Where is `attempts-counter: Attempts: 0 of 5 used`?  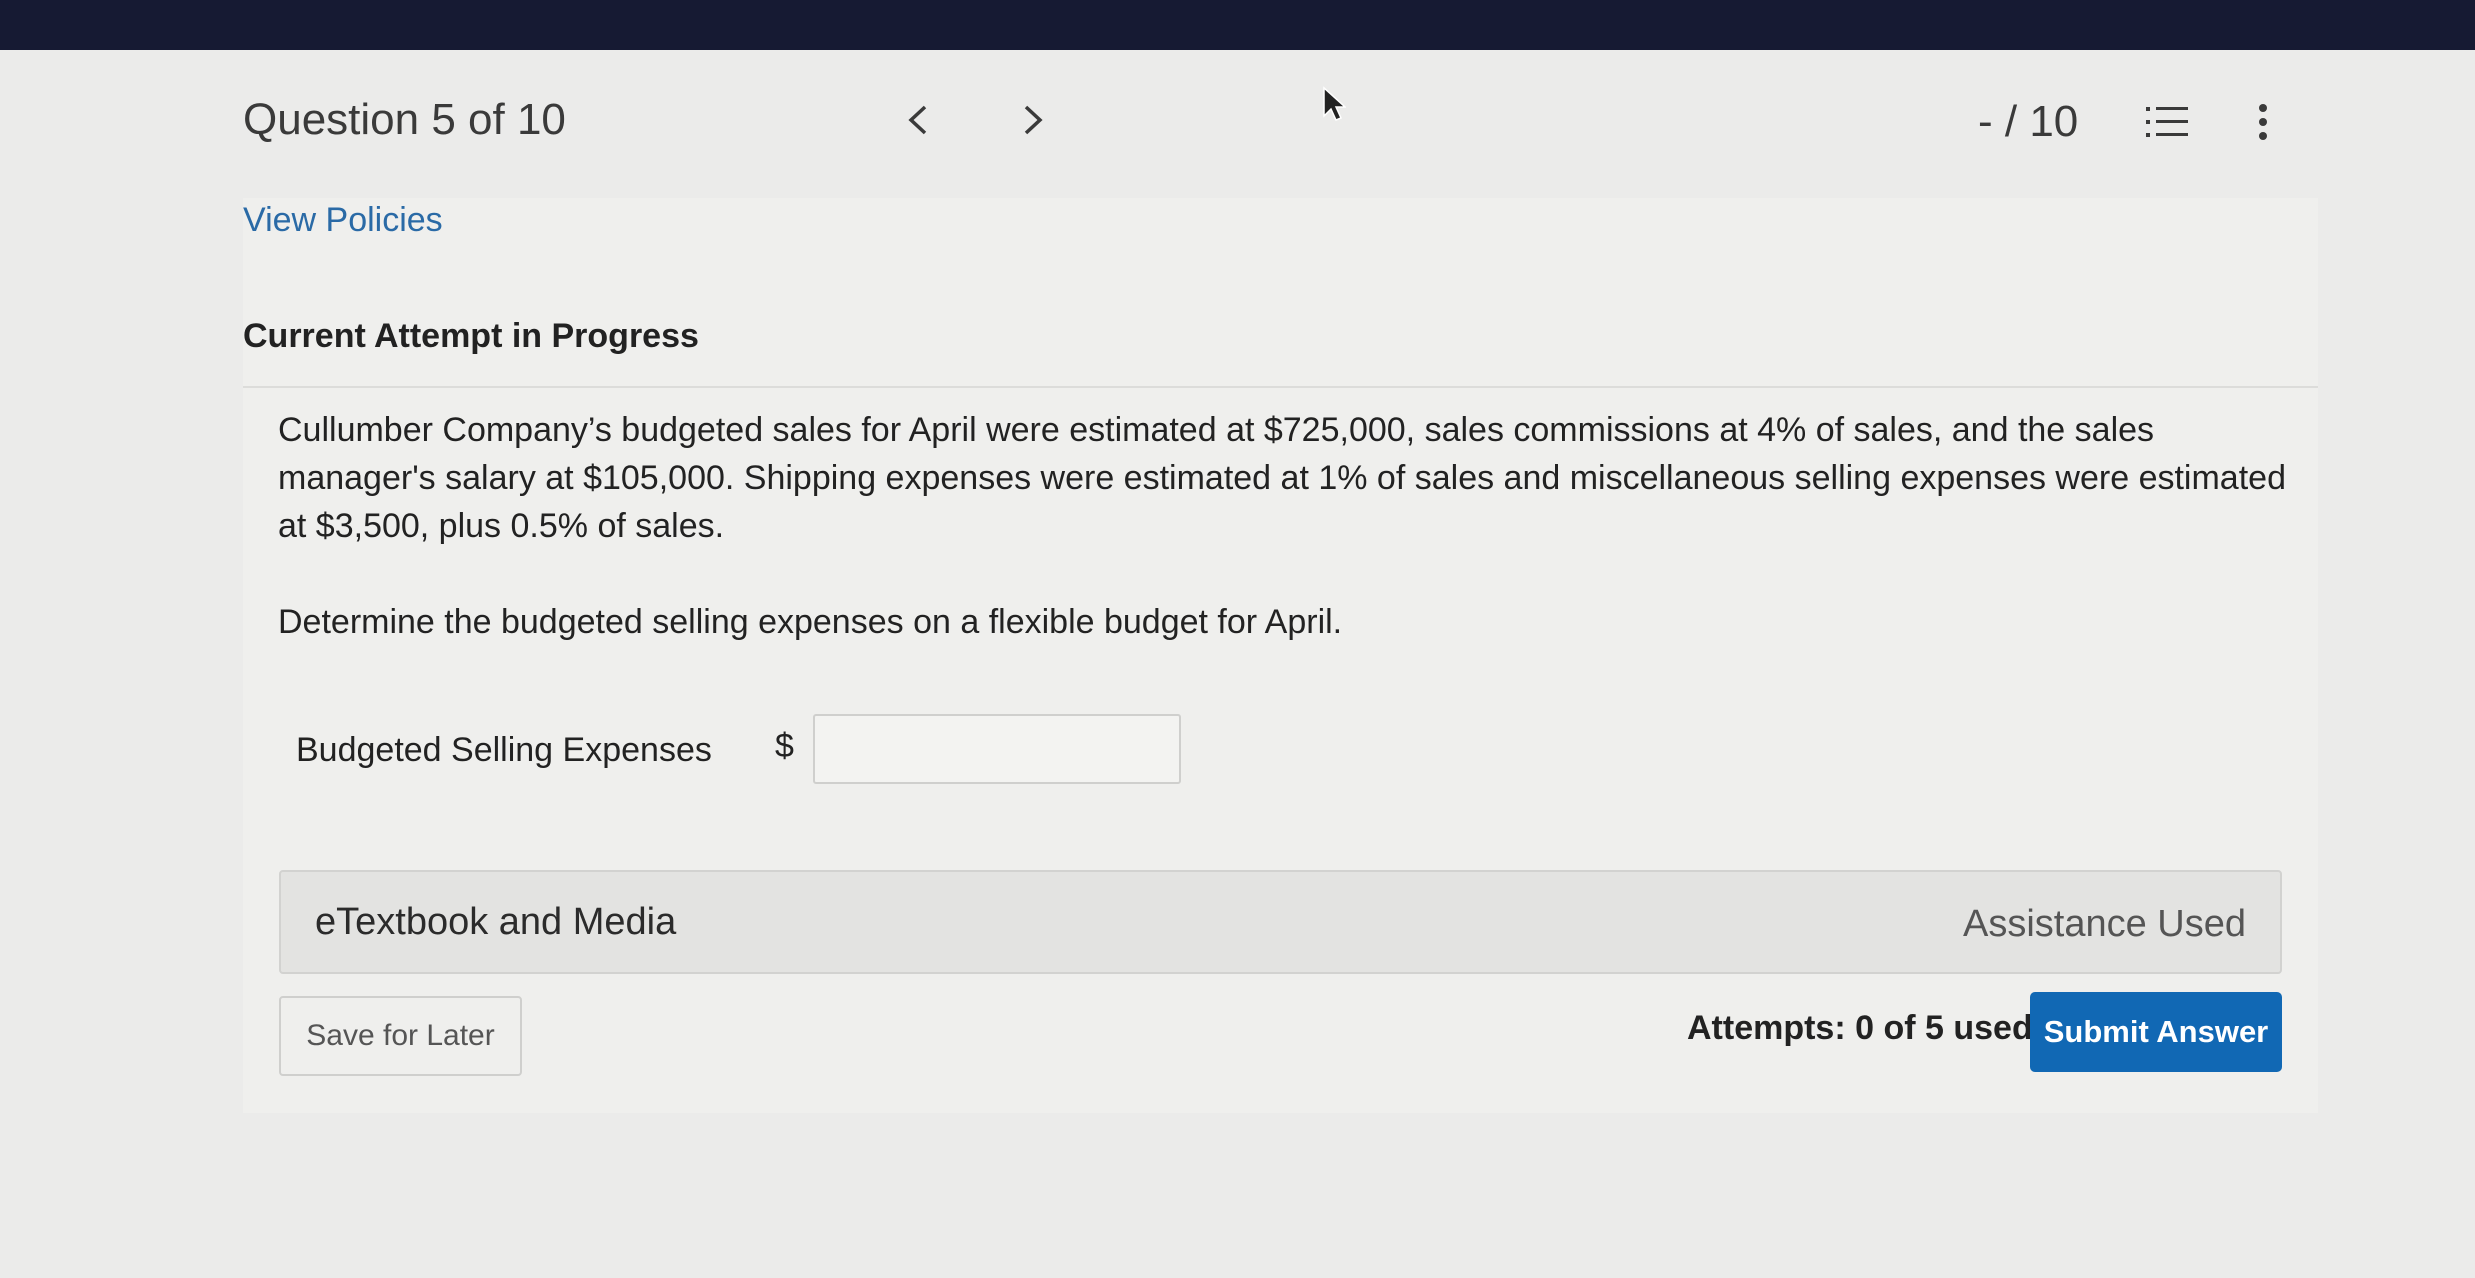
attempts-counter: Attempts: 0 of 5 used is located at coordinates (1860, 1028).